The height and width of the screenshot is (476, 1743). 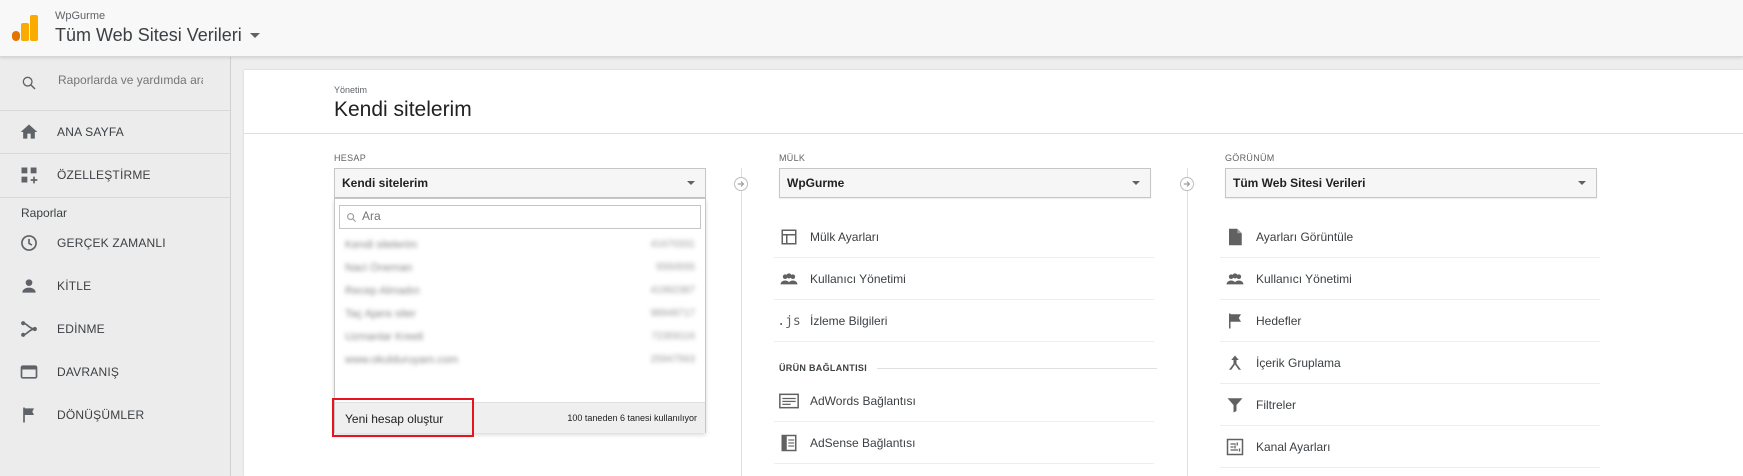 What do you see at coordinates (384, 337) in the screenshot?
I see `account-name: Uzmanlar Kreeli` at bounding box center [384, 337].